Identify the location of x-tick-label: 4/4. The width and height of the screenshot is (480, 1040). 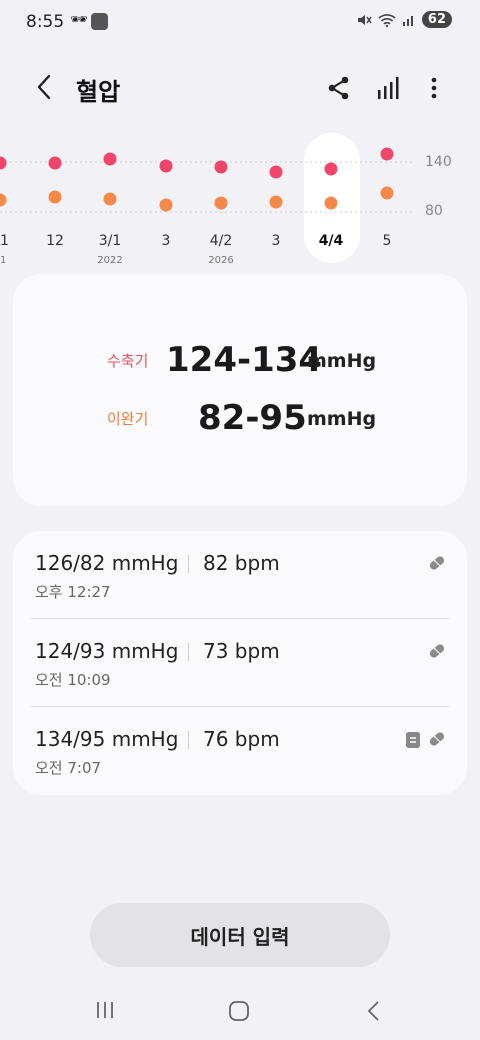
(331, 241).